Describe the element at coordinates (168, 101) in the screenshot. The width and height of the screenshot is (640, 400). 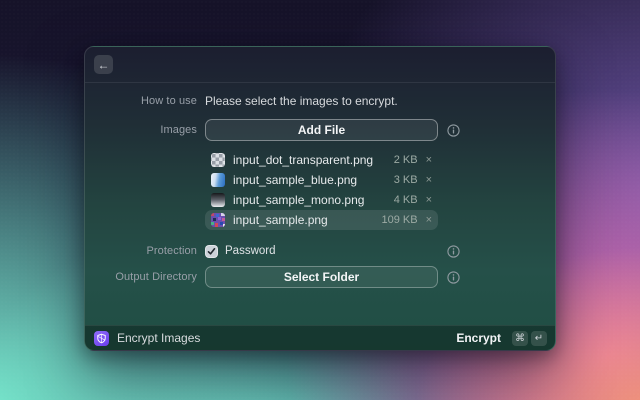
I see `how-to-use-label: How to use` at that location.